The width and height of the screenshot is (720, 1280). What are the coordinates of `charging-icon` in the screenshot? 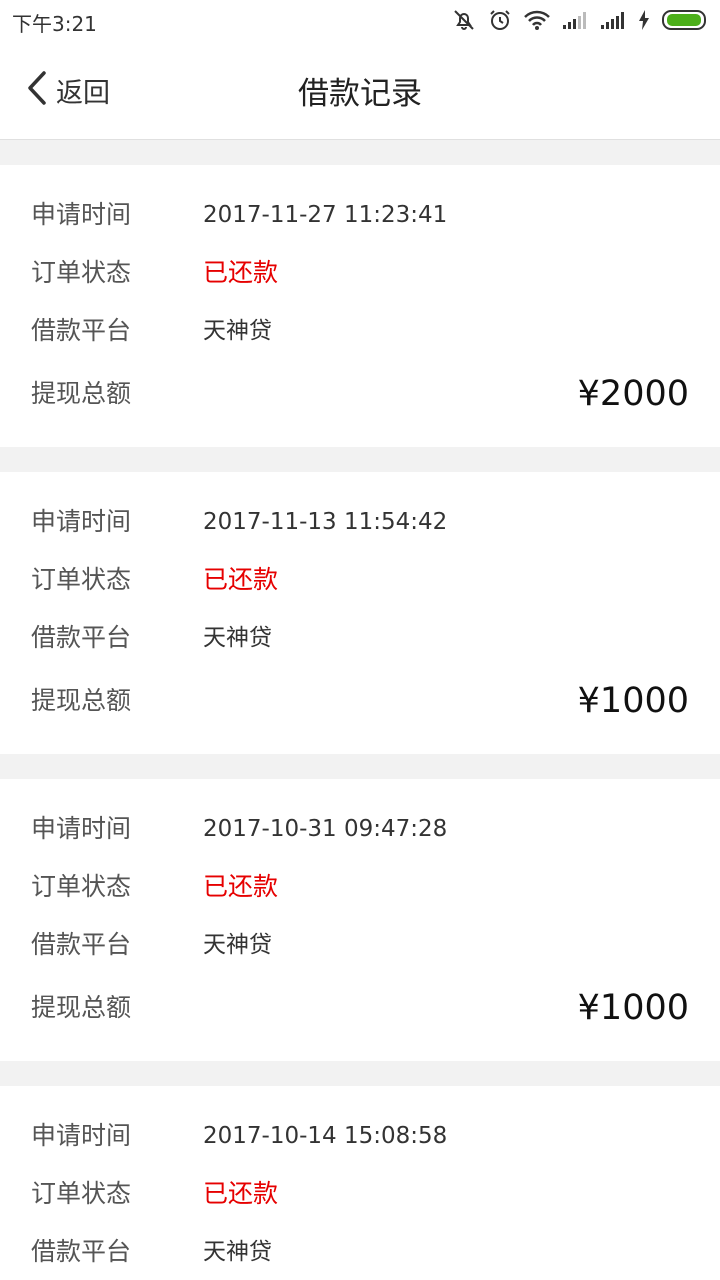 It's located at (644, 20).